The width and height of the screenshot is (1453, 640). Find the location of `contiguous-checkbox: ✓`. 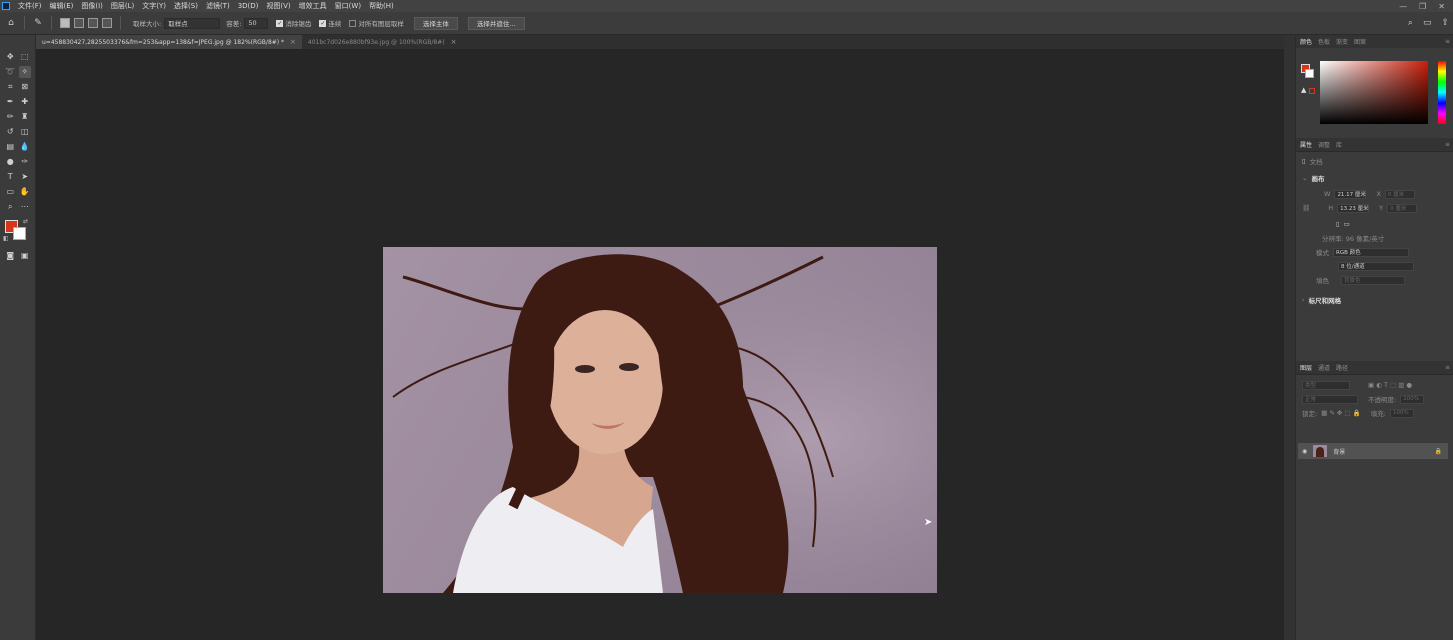

contiguous-checkbox: ✓ is located at coordinates (323, 23).